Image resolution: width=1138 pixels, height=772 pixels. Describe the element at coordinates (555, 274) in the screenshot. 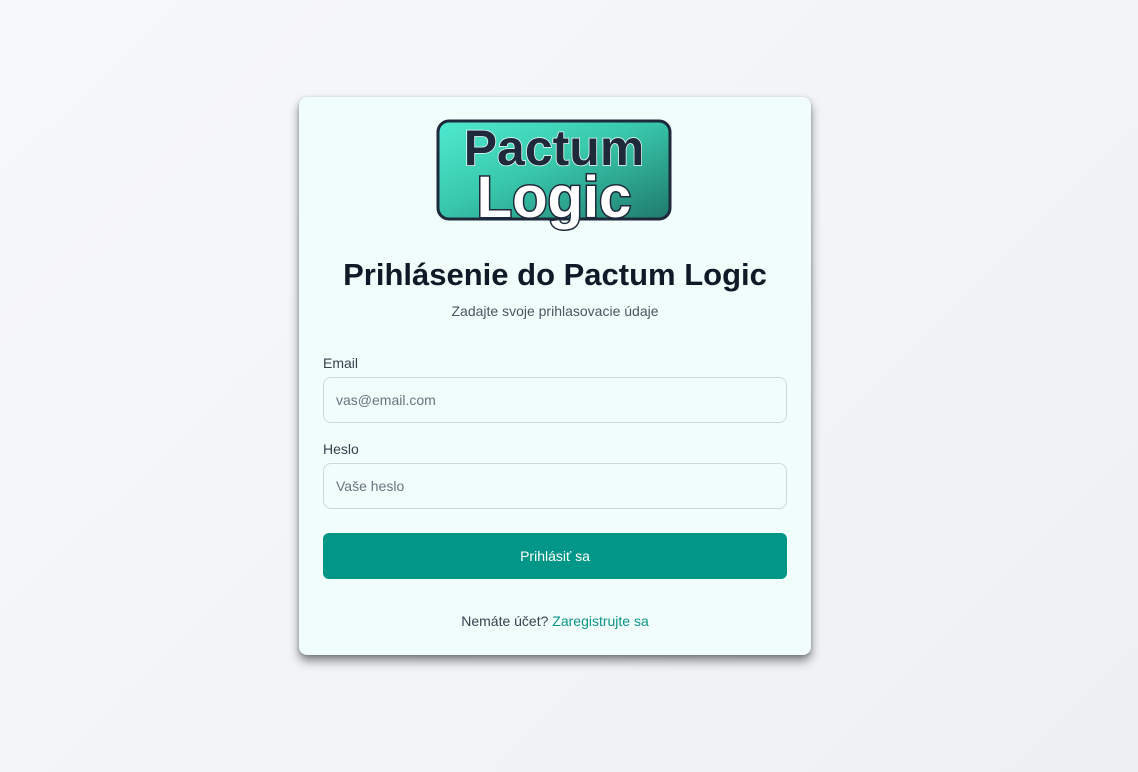

I see `page-title: Prihlásenie do Pactum Logic` at that location.